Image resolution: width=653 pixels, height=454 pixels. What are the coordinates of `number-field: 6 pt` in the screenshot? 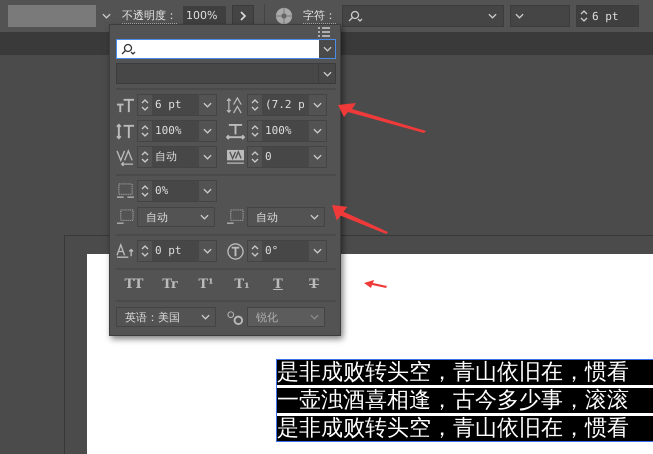 It's located at (177, 105).